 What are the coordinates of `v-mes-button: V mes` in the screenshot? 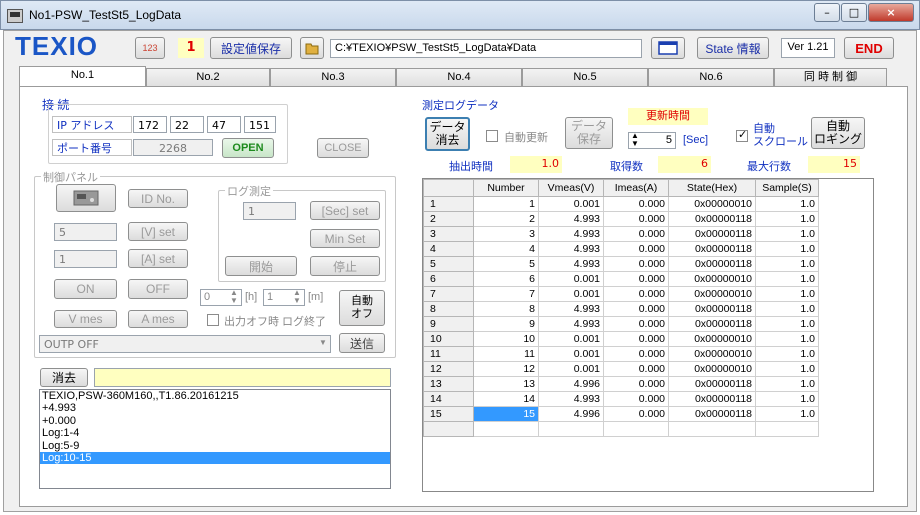 It's located at (85, 319).